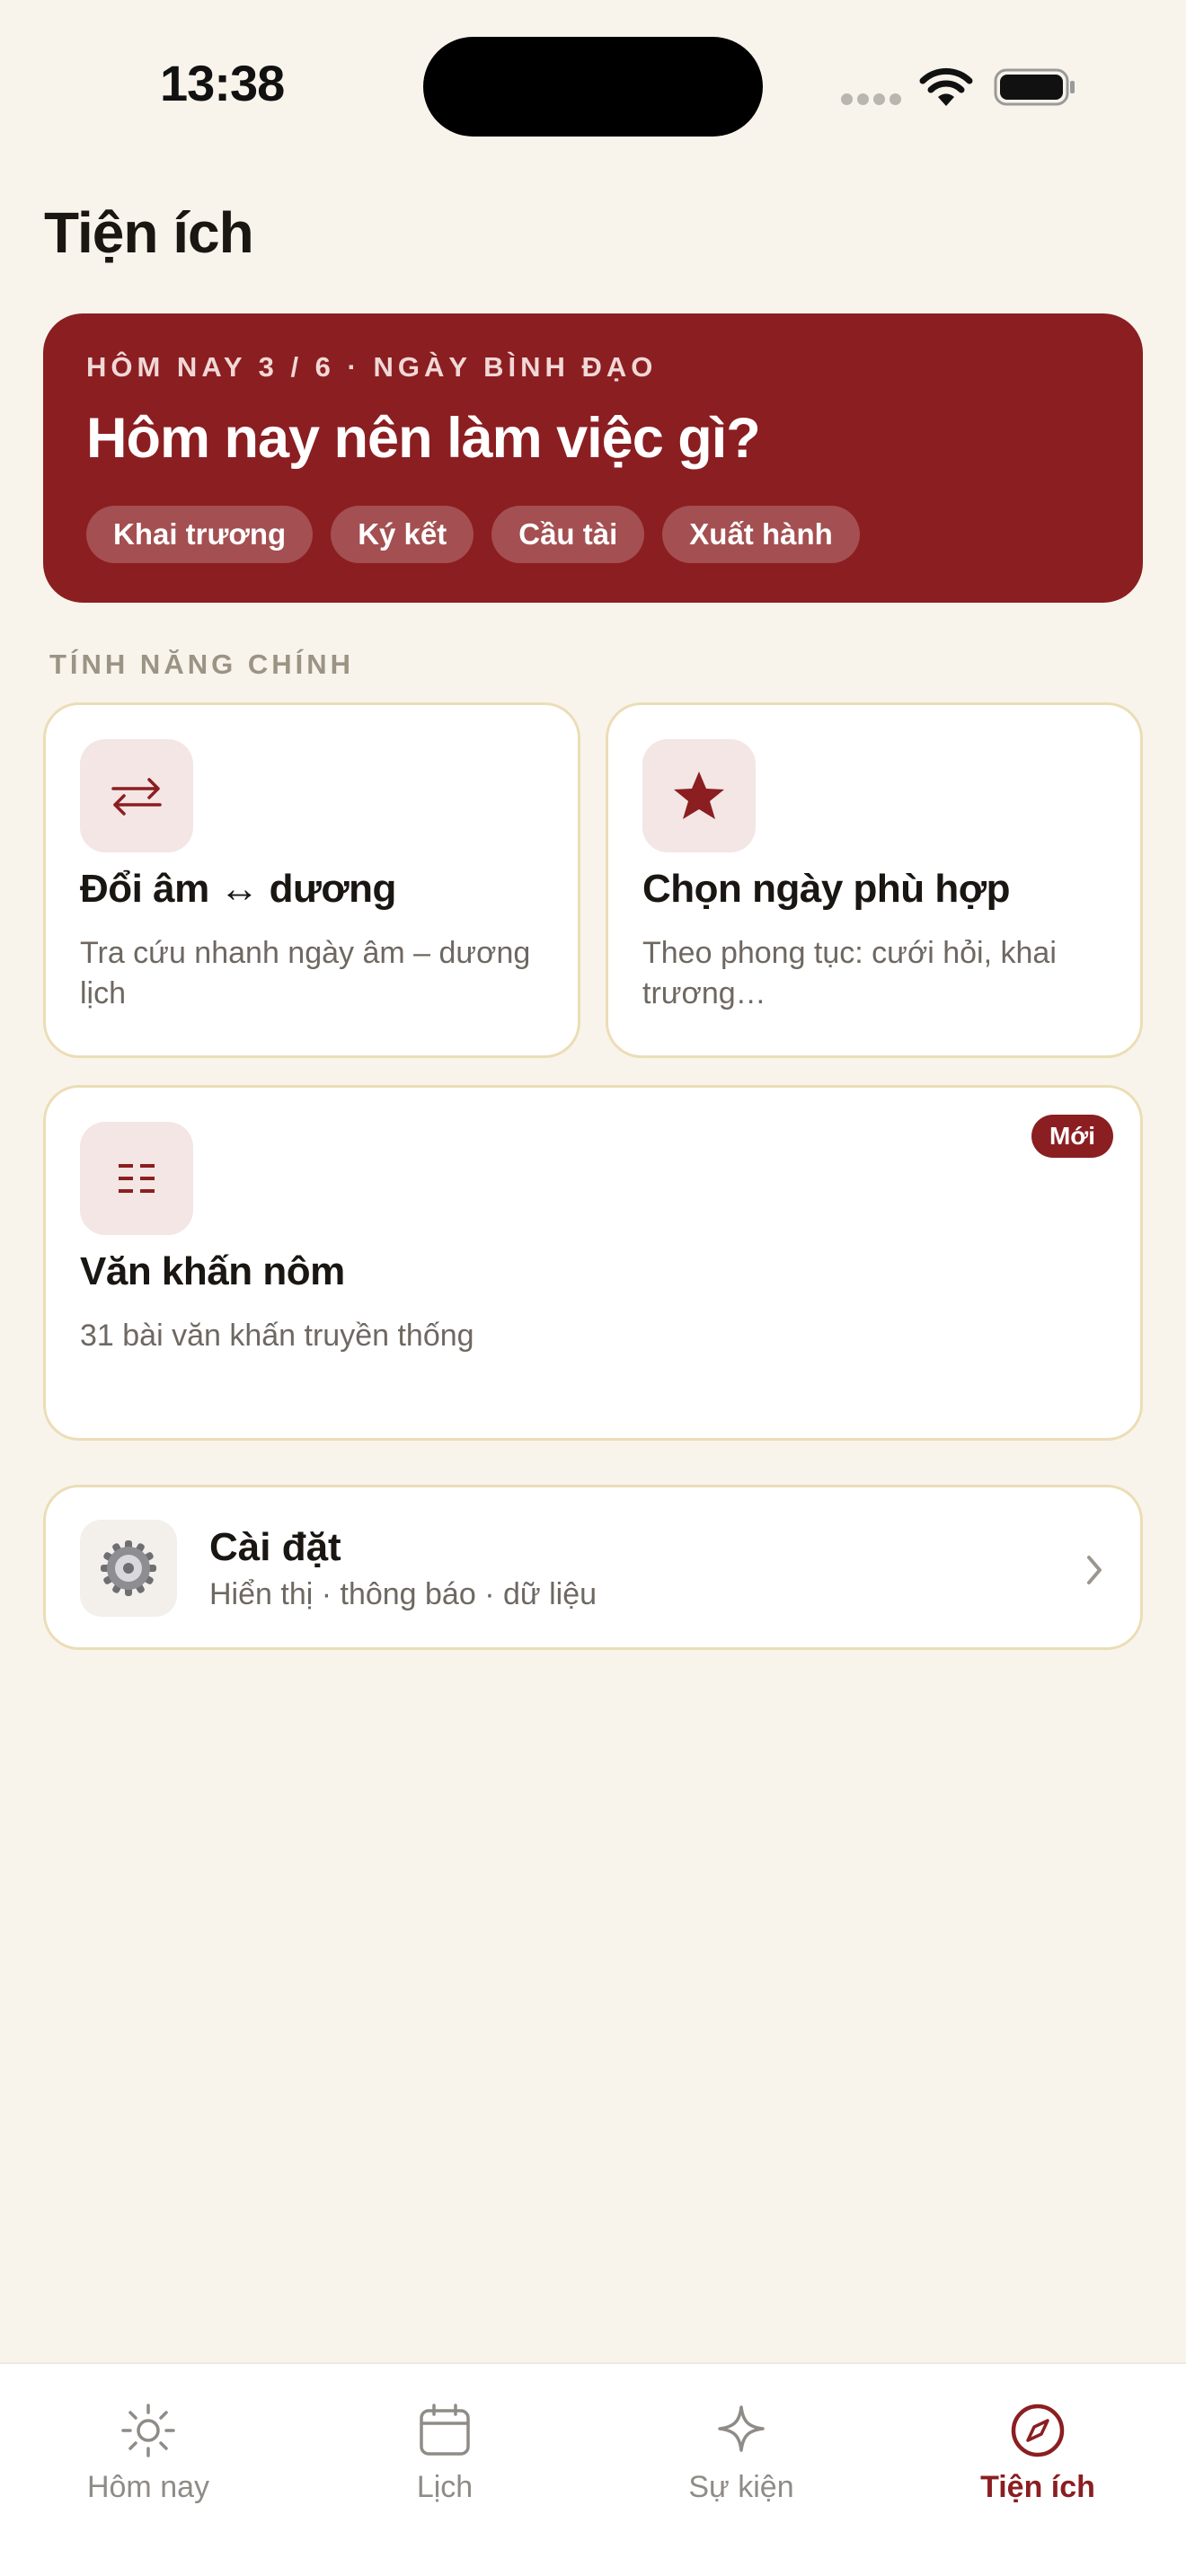 The height and width of the screenshot is (2576, 1186). I want to click on wifi-icon, so click(946, 86).